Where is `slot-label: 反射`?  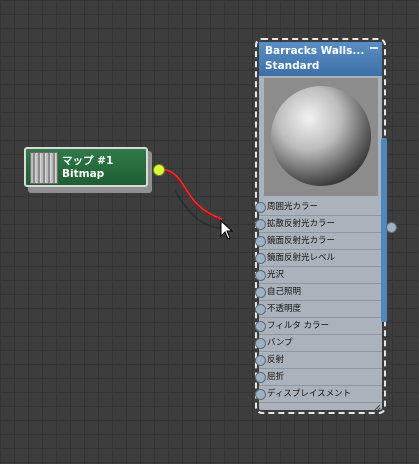
slot-label: 反射 is located at coordinates (276, 360).